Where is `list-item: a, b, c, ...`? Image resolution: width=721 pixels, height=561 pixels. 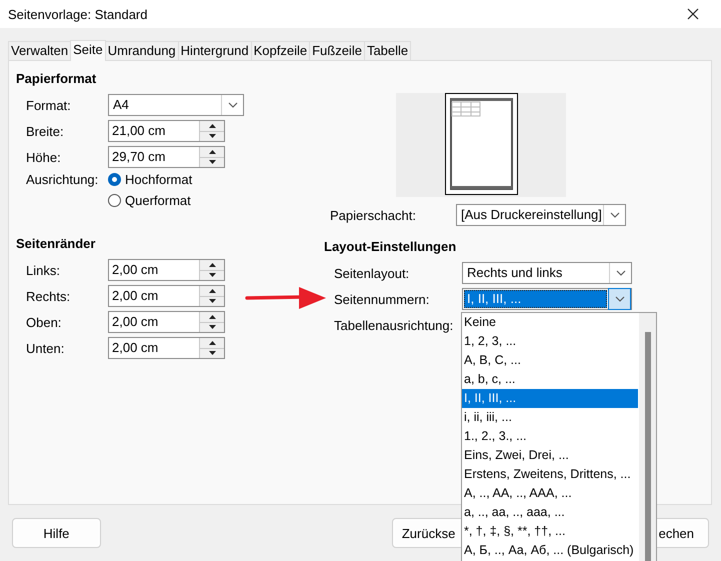 list-item: a, b, c, ... is located at coordinates (550, 379).